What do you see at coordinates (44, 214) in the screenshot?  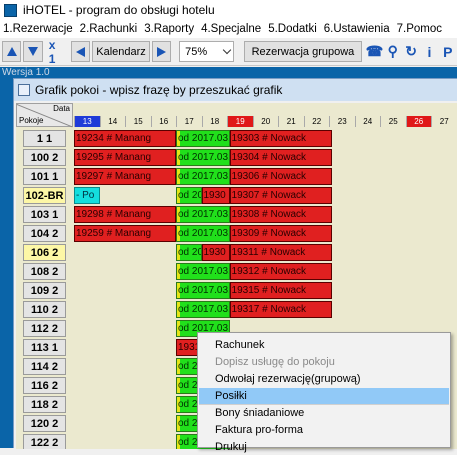 I see `room-row-header: 103 1` at bounding box center [44, 214].